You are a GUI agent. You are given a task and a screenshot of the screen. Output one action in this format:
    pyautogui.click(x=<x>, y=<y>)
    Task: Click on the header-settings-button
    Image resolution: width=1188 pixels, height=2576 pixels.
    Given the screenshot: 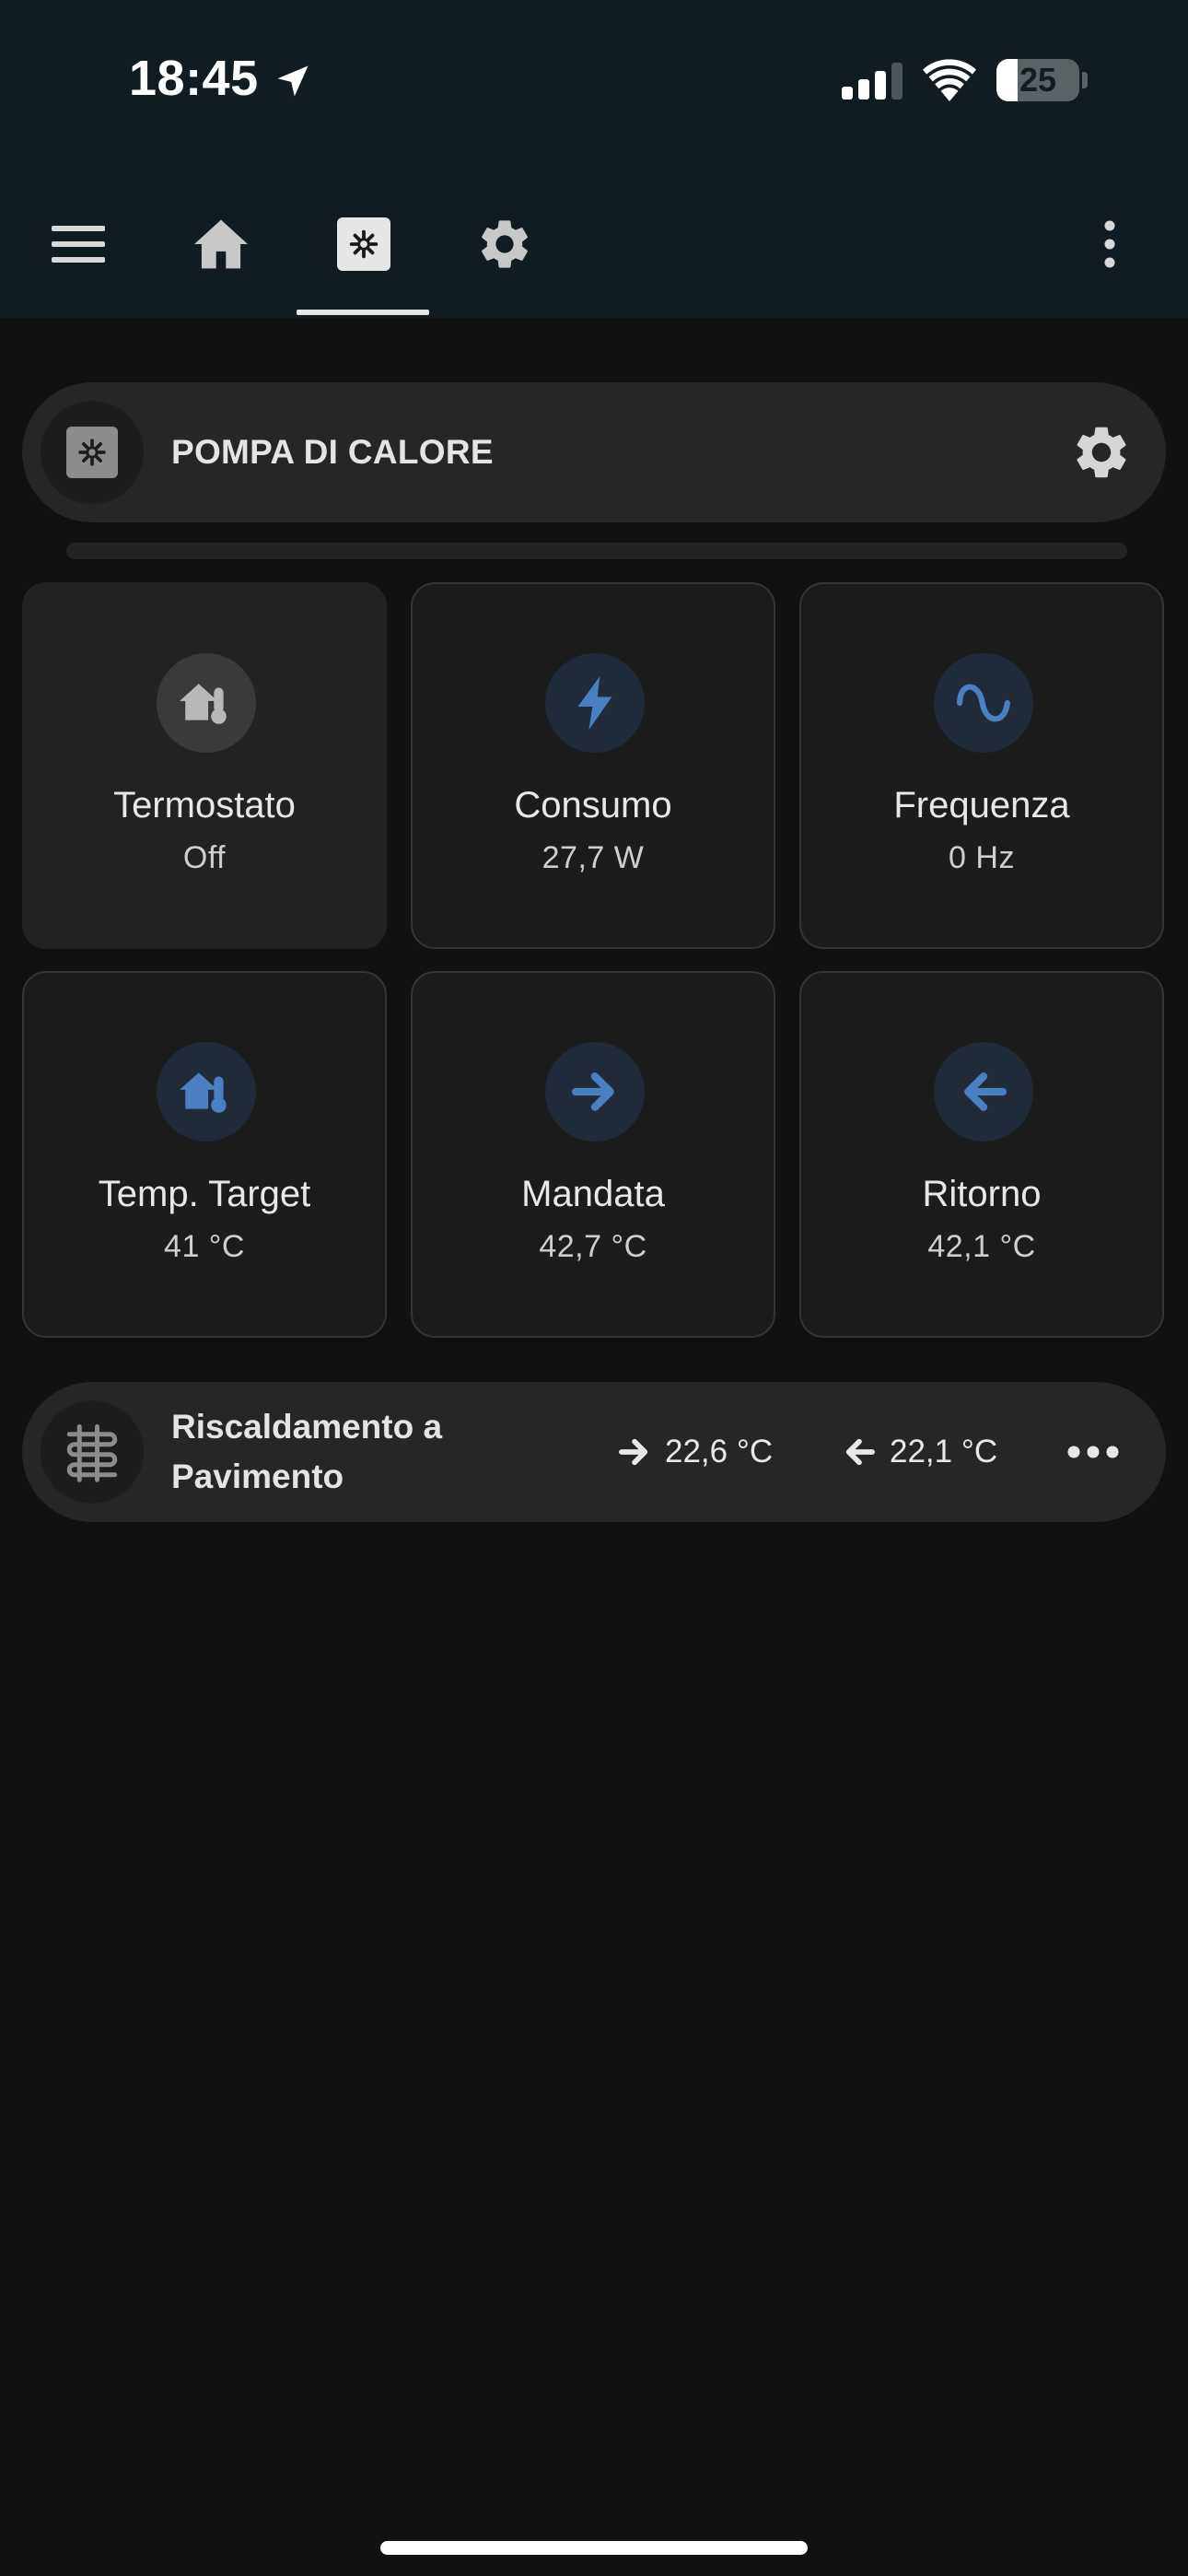 What is the action you would take?
    pyautogui.click(x=1101, y=452)
    